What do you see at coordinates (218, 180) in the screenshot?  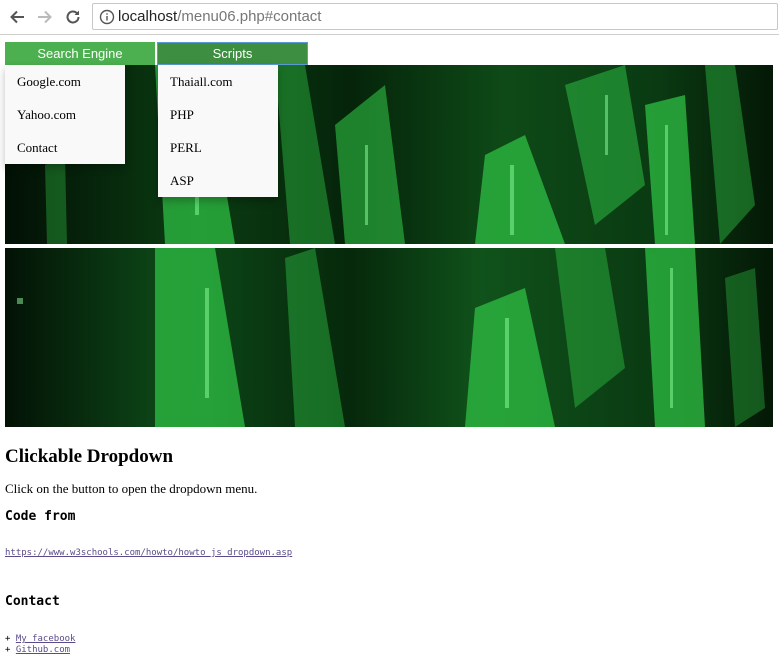 I see `menu-item-asp: ASP` at bounding box center [218, 180].